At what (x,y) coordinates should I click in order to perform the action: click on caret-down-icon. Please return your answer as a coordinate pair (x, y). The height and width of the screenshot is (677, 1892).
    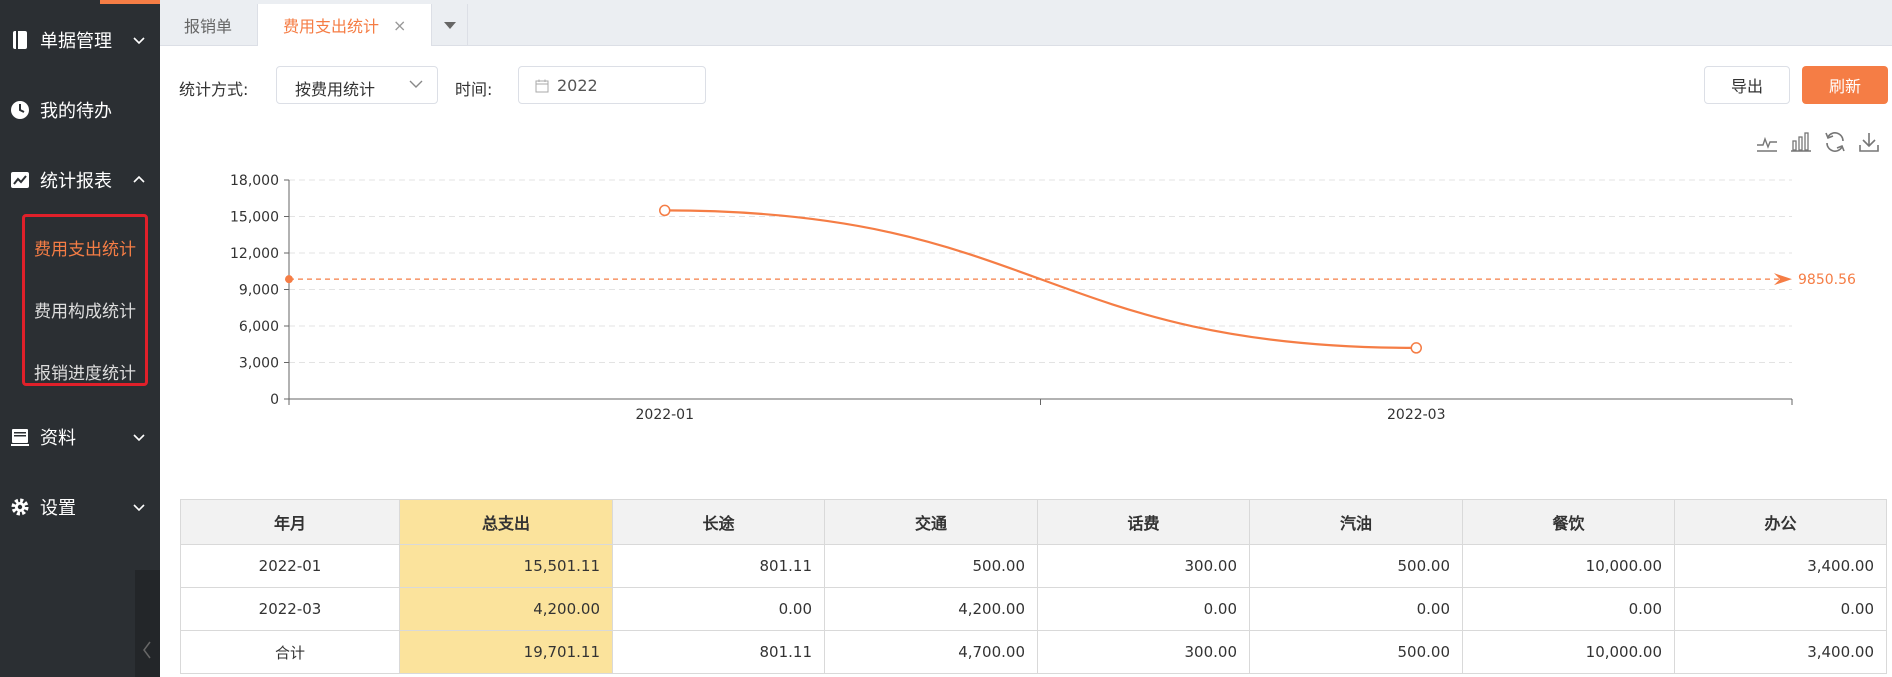
    Looking at the image, I should click on (450, 25).